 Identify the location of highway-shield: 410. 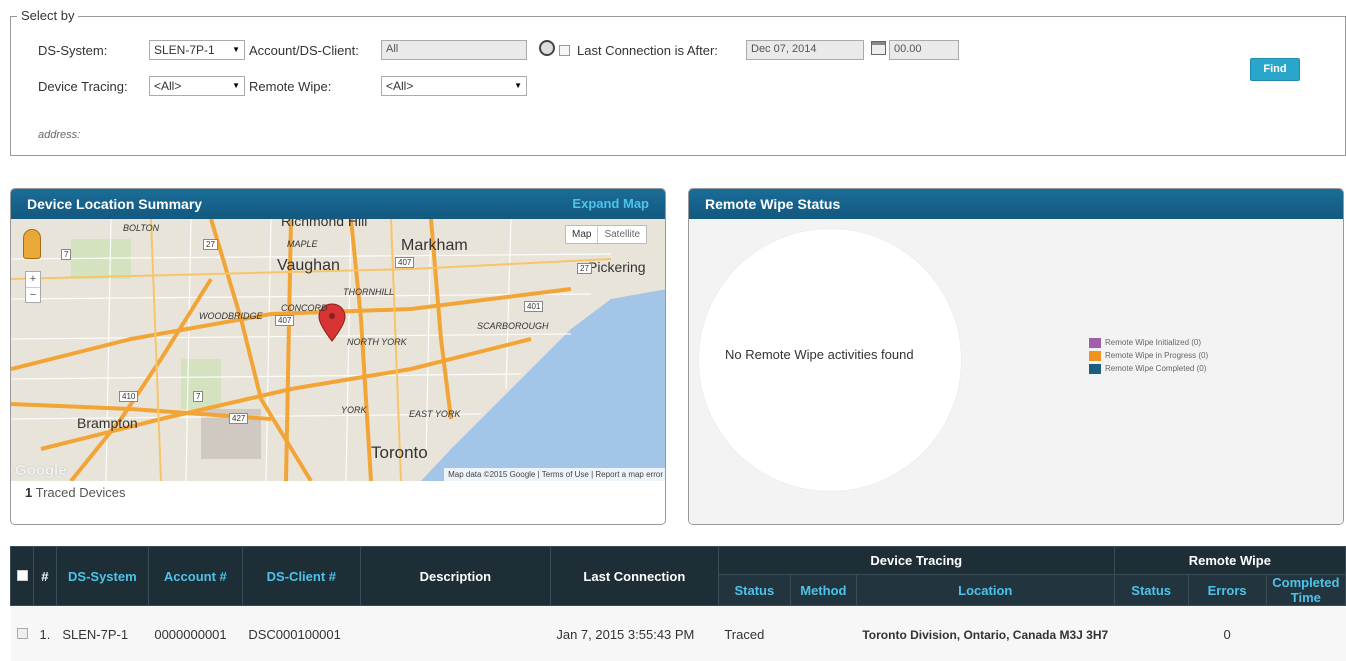
(129, 396).